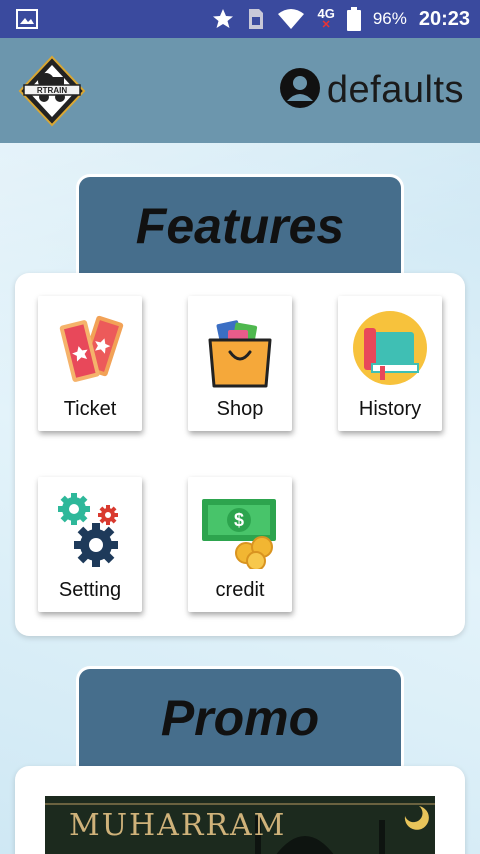 This screenshot has width=480, height=854. What do you see at coordinates (240, 349) in the screenshot?
I see `shopping-bag-icon` at bounding box center [240, 349].